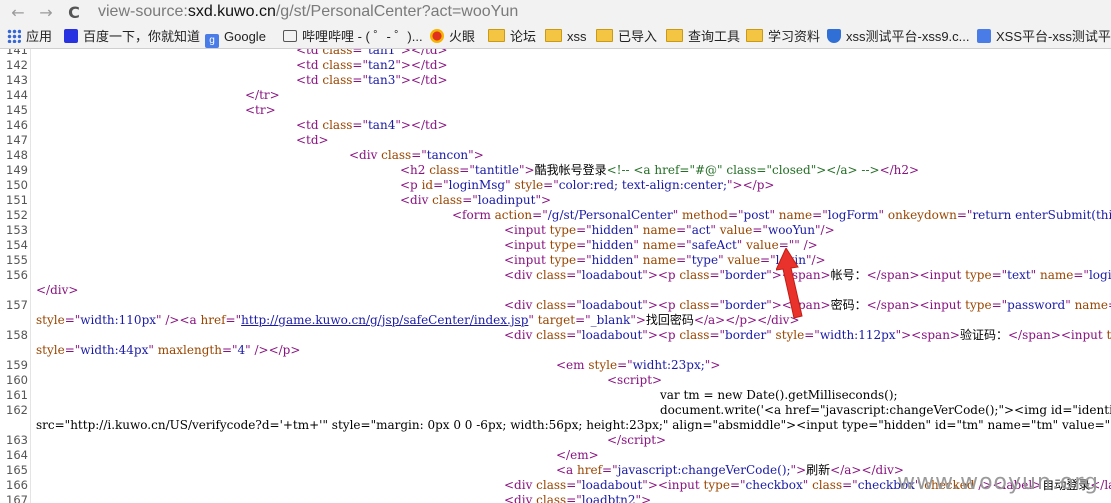 The width and height of the screenshot is (1111, 503). I want to click on bookmark-google: g Google, so click(235, 38).